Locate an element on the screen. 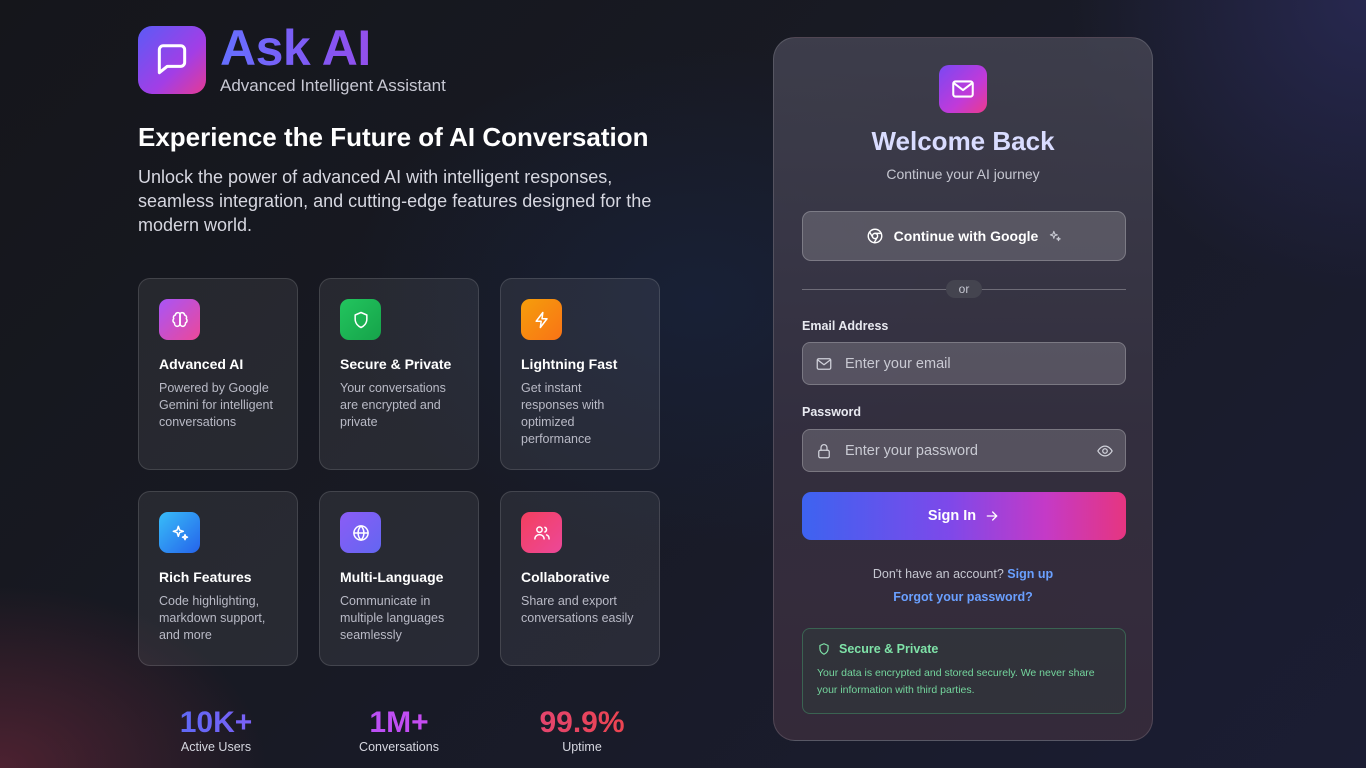 This screenshot has height=768, width=1366. stat-conversations: 1M+ Conversations is located at coordinates (399, 730).